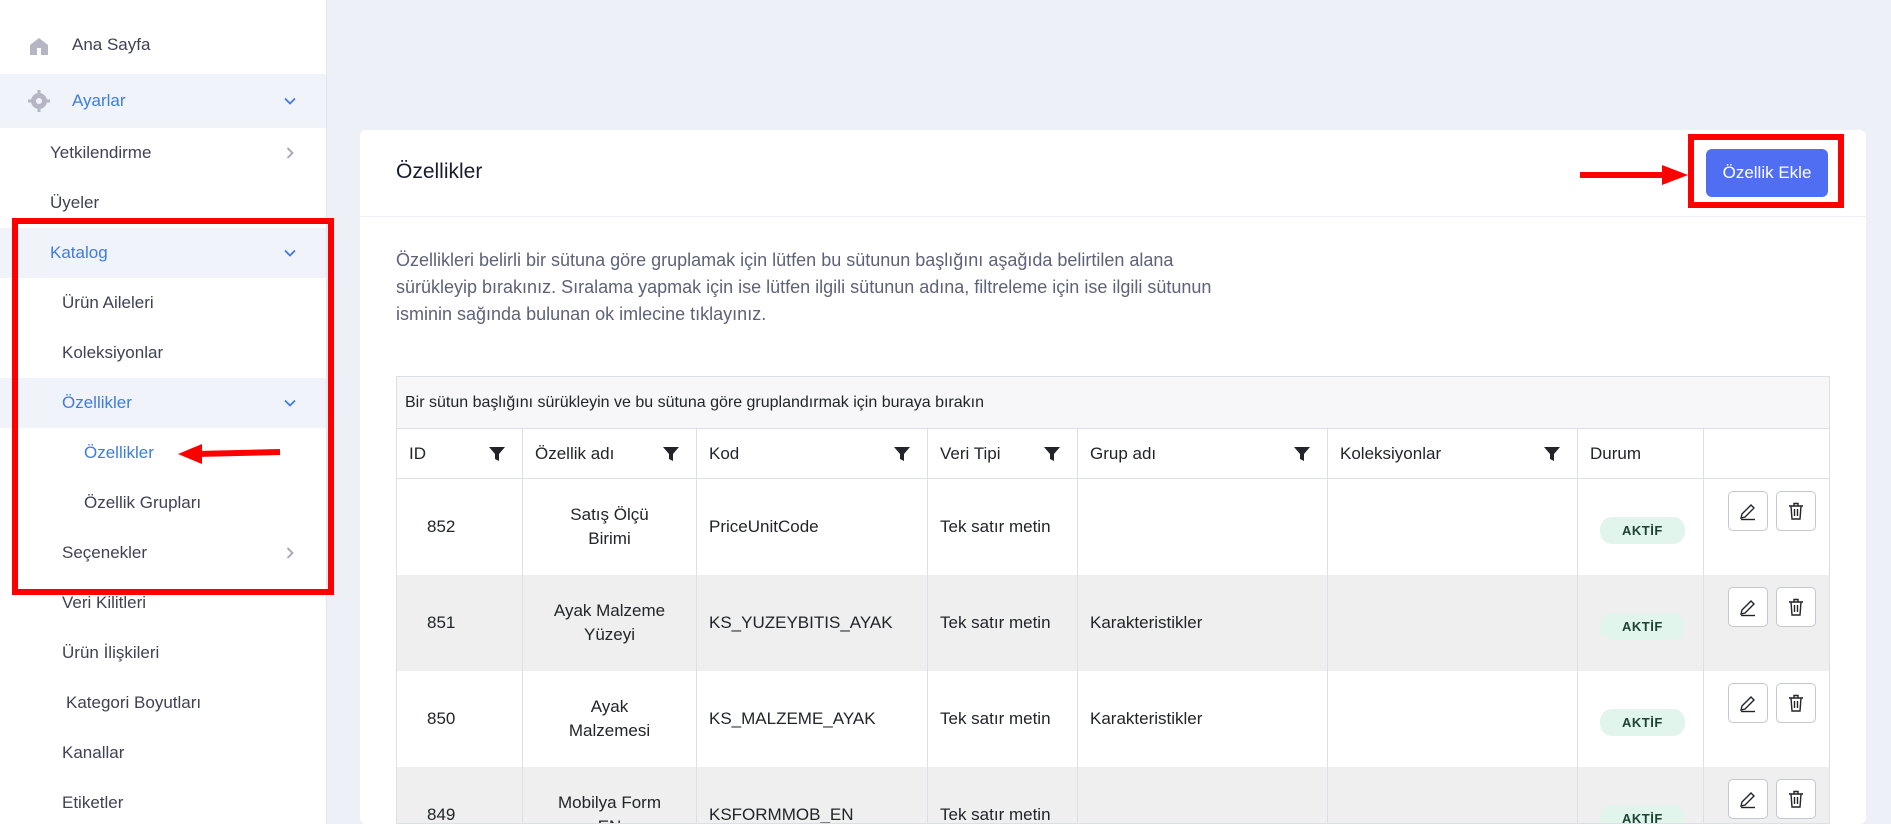 The image size is (1891, 824). I want to click on column-header-name: Özellik adı, so click(610, 454).